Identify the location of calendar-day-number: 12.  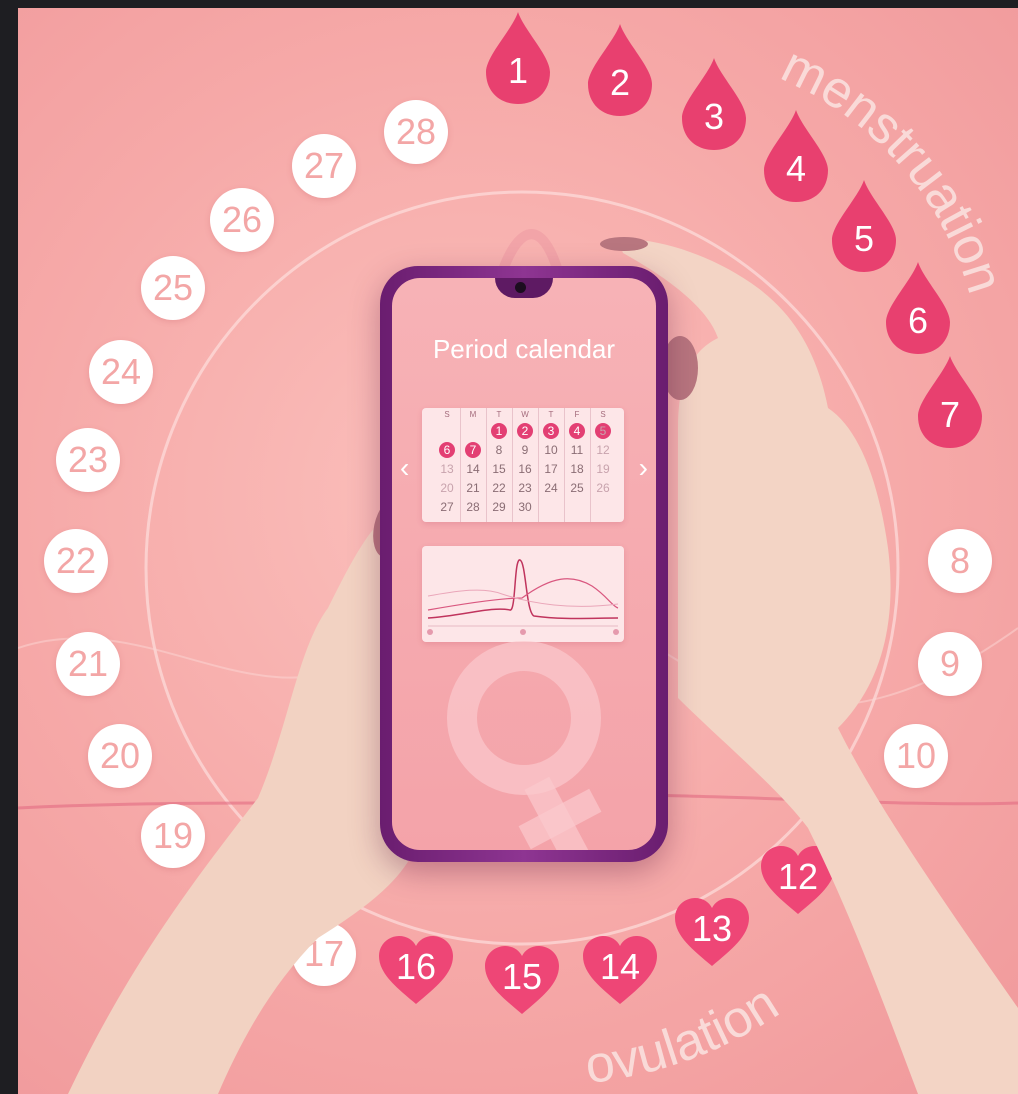
(603, 450).